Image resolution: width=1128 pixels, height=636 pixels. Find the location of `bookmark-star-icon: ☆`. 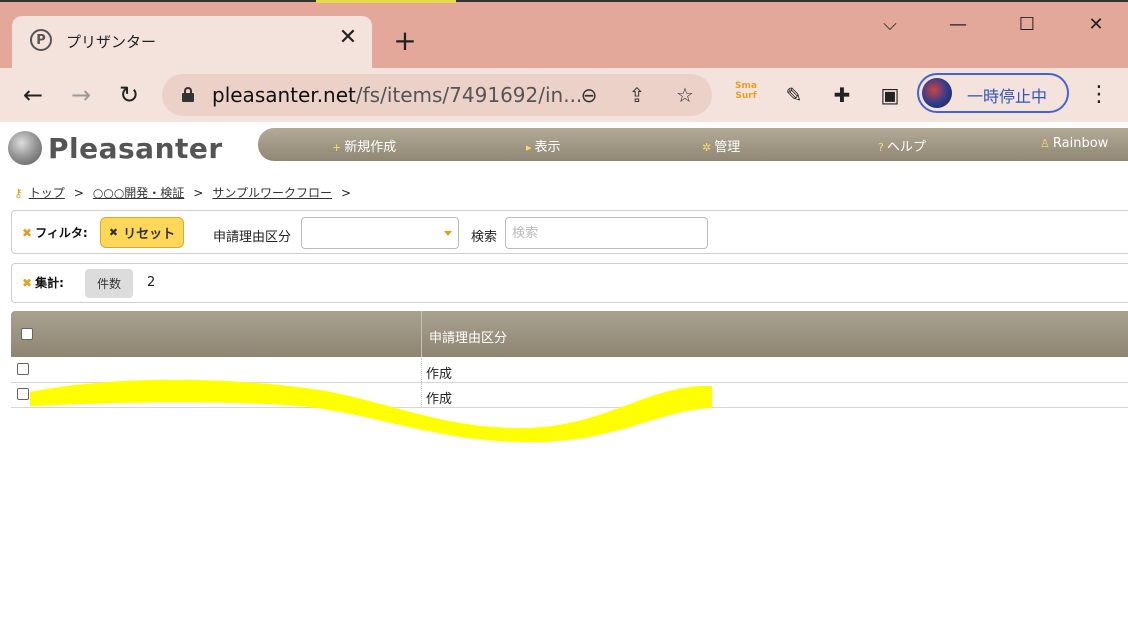

bookmark-star-icon: ☆ is located at coordinates (685, 95).